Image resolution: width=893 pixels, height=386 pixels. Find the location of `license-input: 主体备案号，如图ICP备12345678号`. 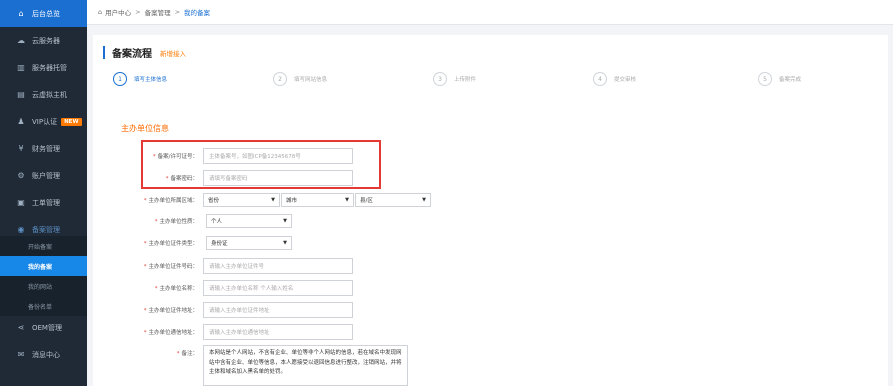

license-input: 主体备案号，如图ICP备12345678号 is located at coordinates (278, 156).